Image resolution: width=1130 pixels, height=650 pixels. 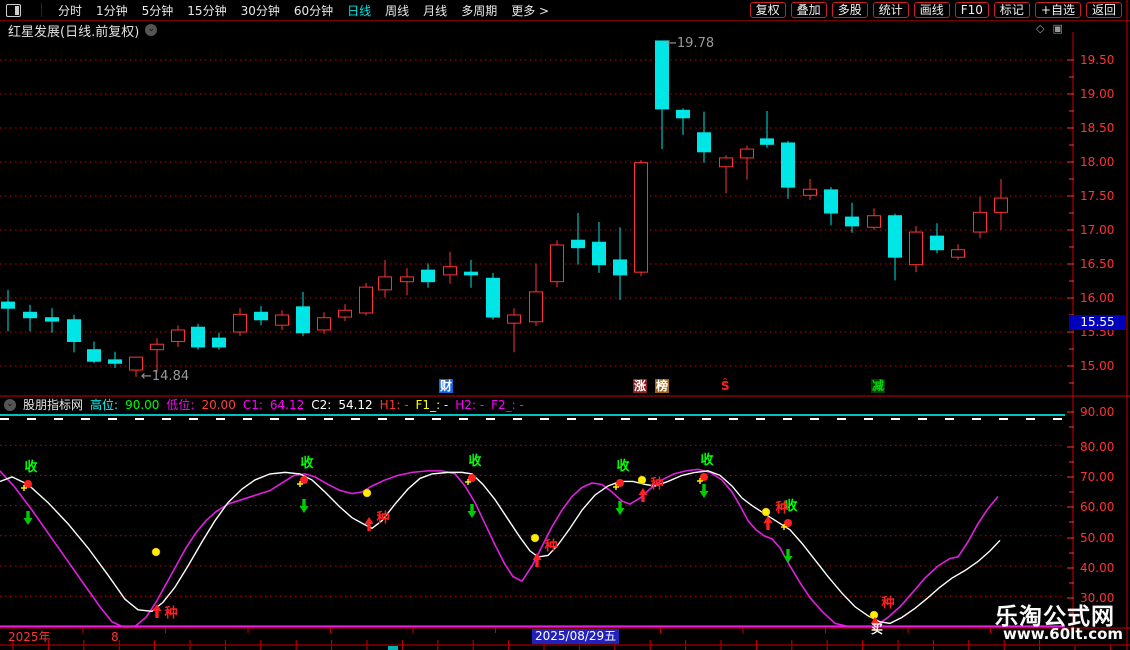 I want to click on indicator-param-3: 低位:, so click(x=180, y=405).